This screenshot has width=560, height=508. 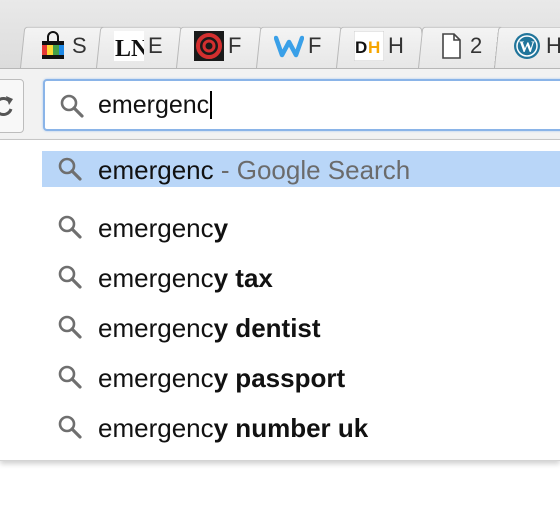 I want to click on dh-logo-icon: D H, so click(x=369, y=46).